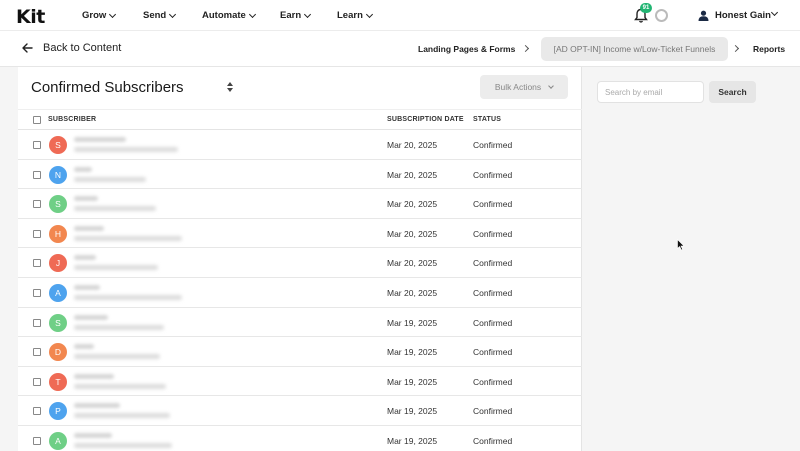  I want to click on sort-icon, so click(230, 88).